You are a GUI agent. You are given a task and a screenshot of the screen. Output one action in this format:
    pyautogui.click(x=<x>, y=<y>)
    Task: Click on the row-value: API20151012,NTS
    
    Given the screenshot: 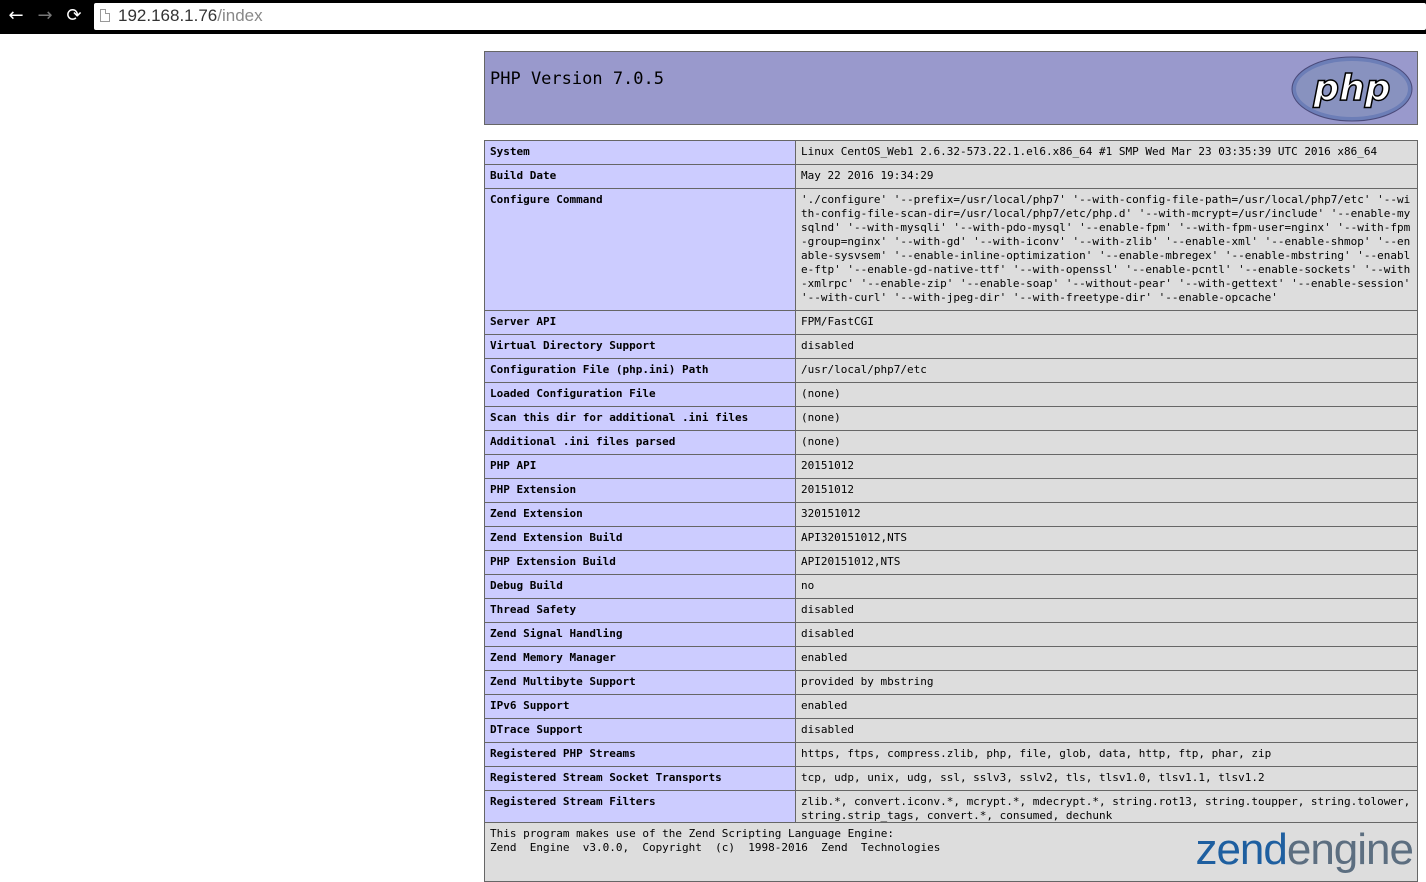 What is the action you would take?
    pyautogui.click(x=1106, y=562)
    